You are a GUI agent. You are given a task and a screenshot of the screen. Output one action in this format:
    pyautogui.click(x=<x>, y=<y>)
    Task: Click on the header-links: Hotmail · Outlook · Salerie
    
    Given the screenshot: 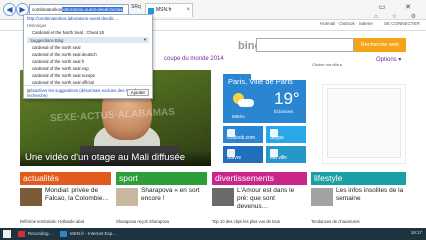 What is the action you would take?
    pyautogui.click(x=346, y=23)
    